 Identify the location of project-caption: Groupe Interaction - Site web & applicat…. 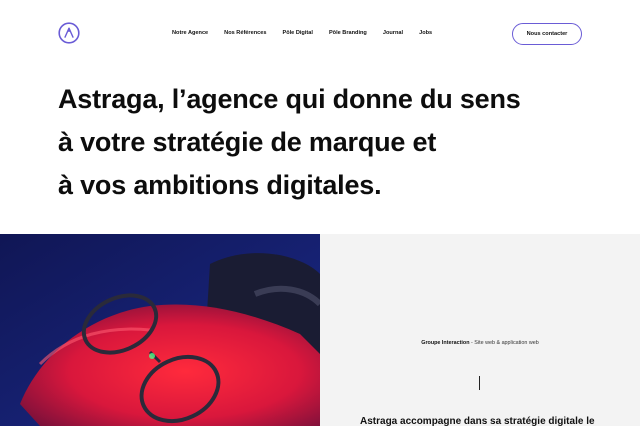
(480, 343).